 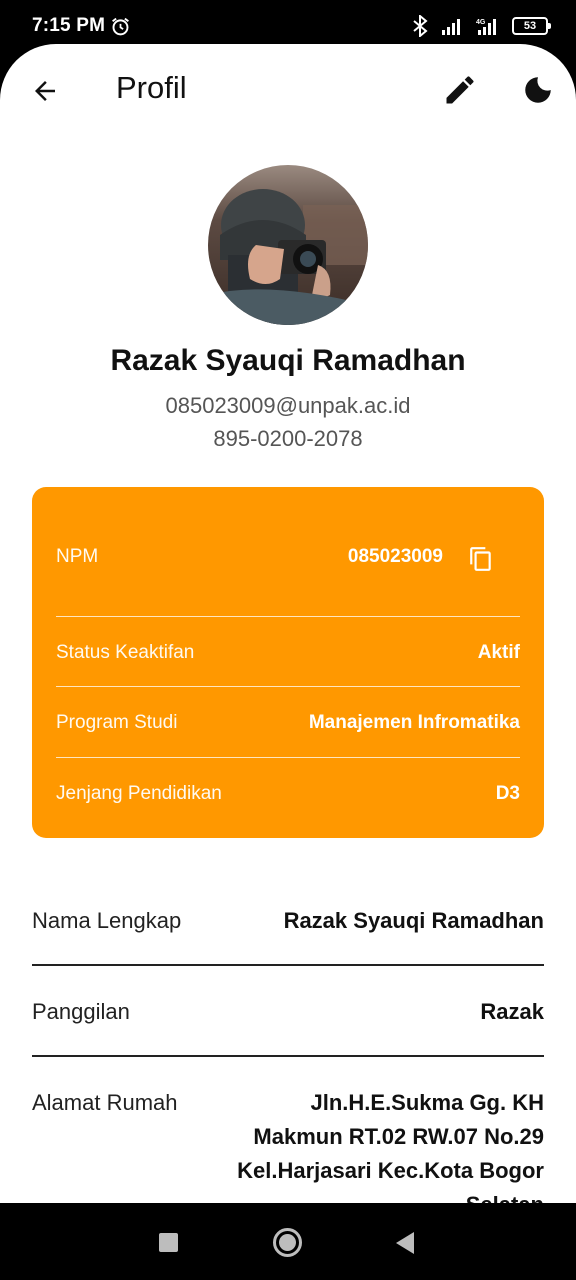 What do you see at coordinates (531, 26) in the screenshot?
I see `battery-icon: 53` at bounding box center [531, 26].